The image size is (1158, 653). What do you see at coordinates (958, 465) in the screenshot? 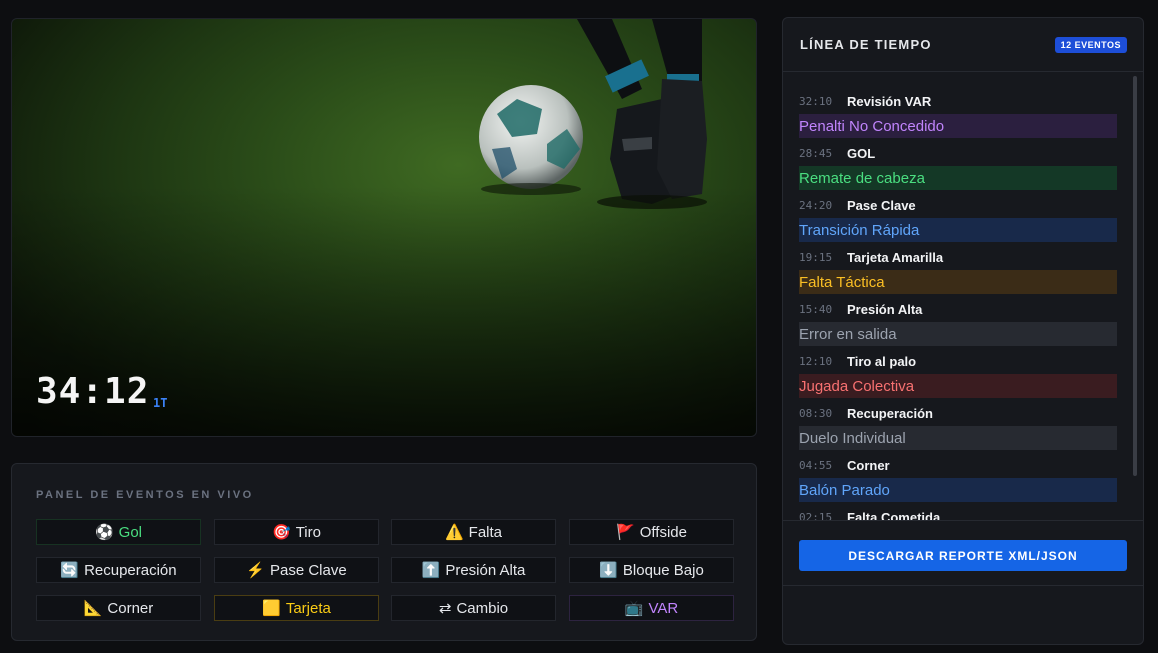
I see `timeline-event: 04:55 Corner` at bounding box center [958, 465].